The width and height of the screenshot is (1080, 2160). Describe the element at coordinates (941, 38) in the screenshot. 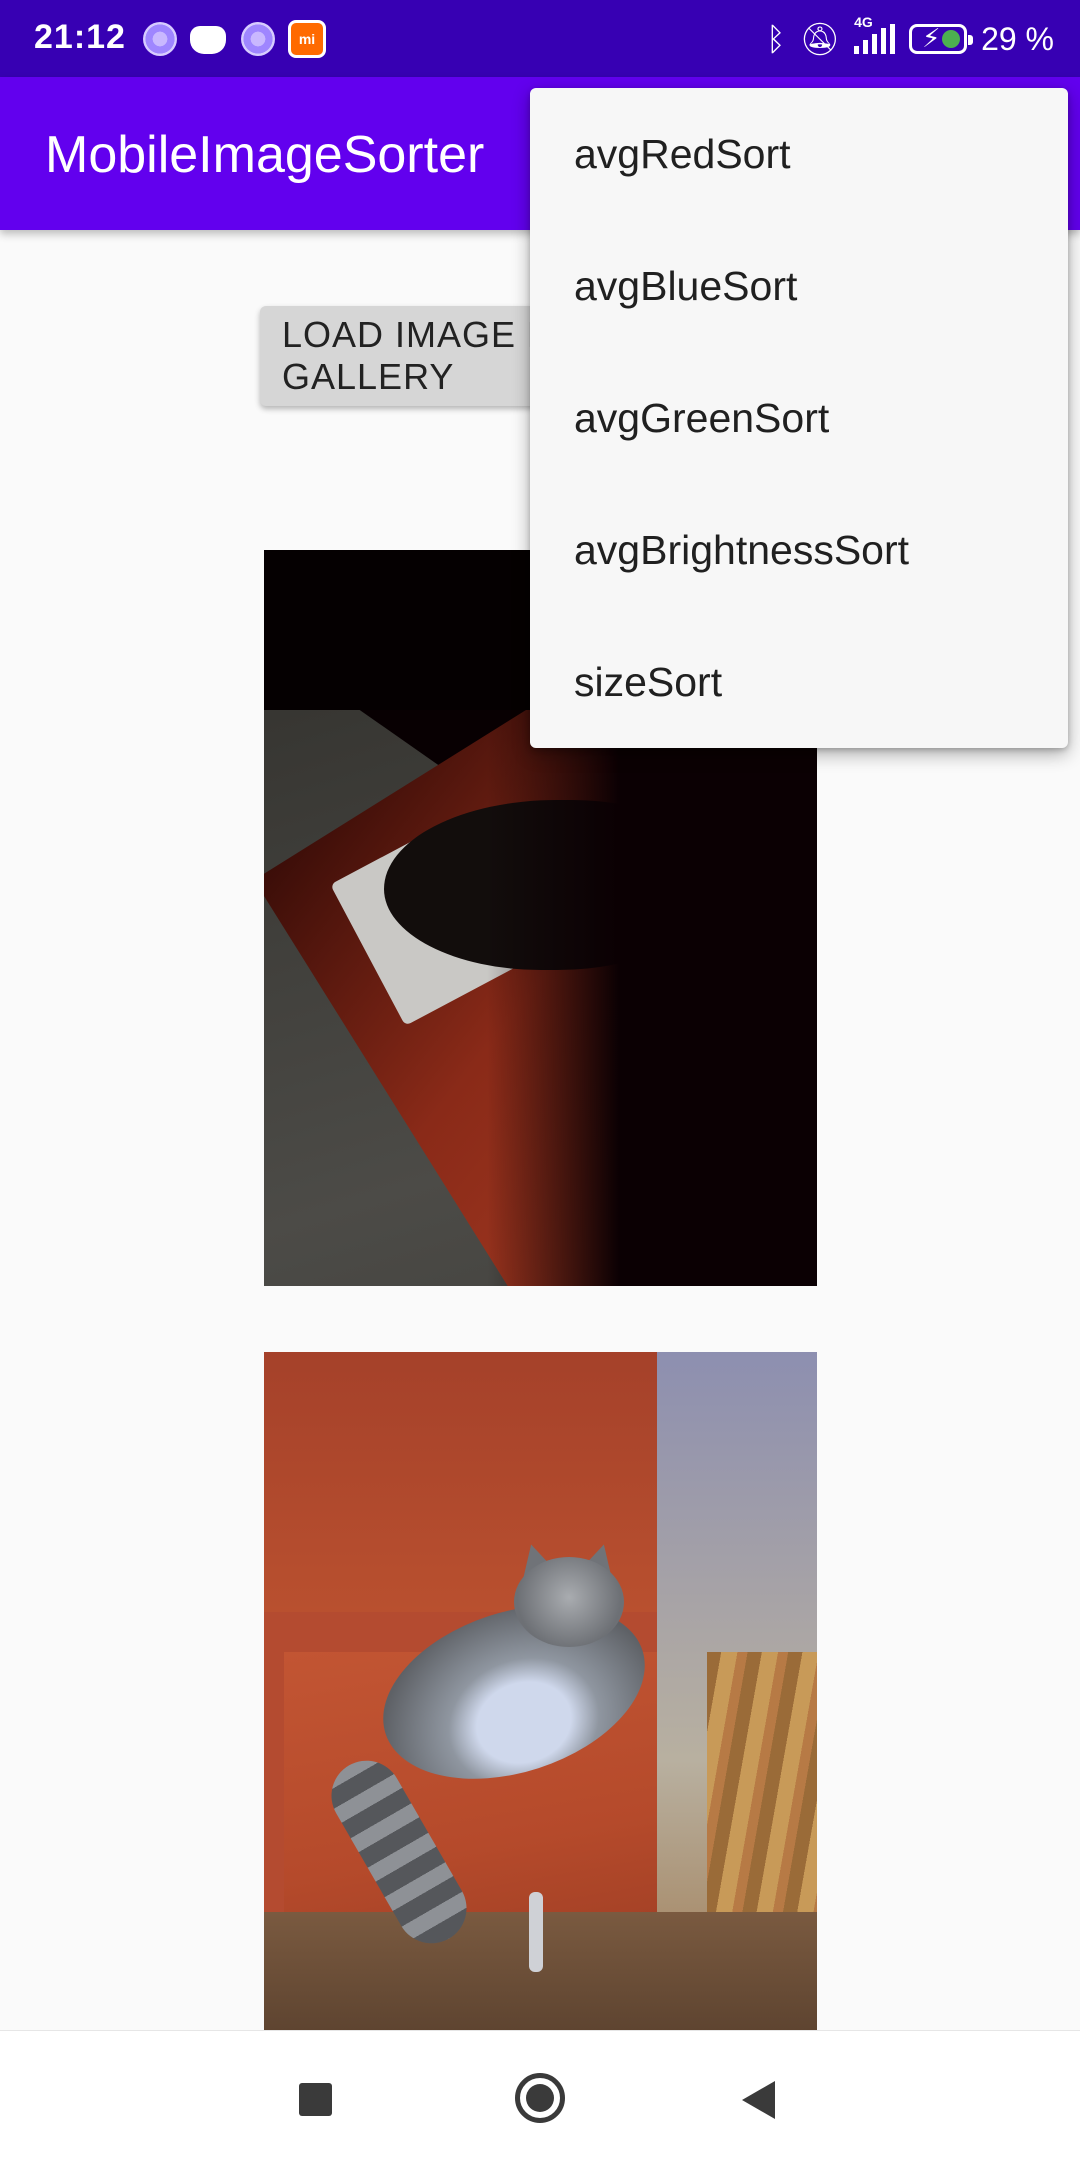

I see `battery-charging-icon: ⚡︎` at that location.